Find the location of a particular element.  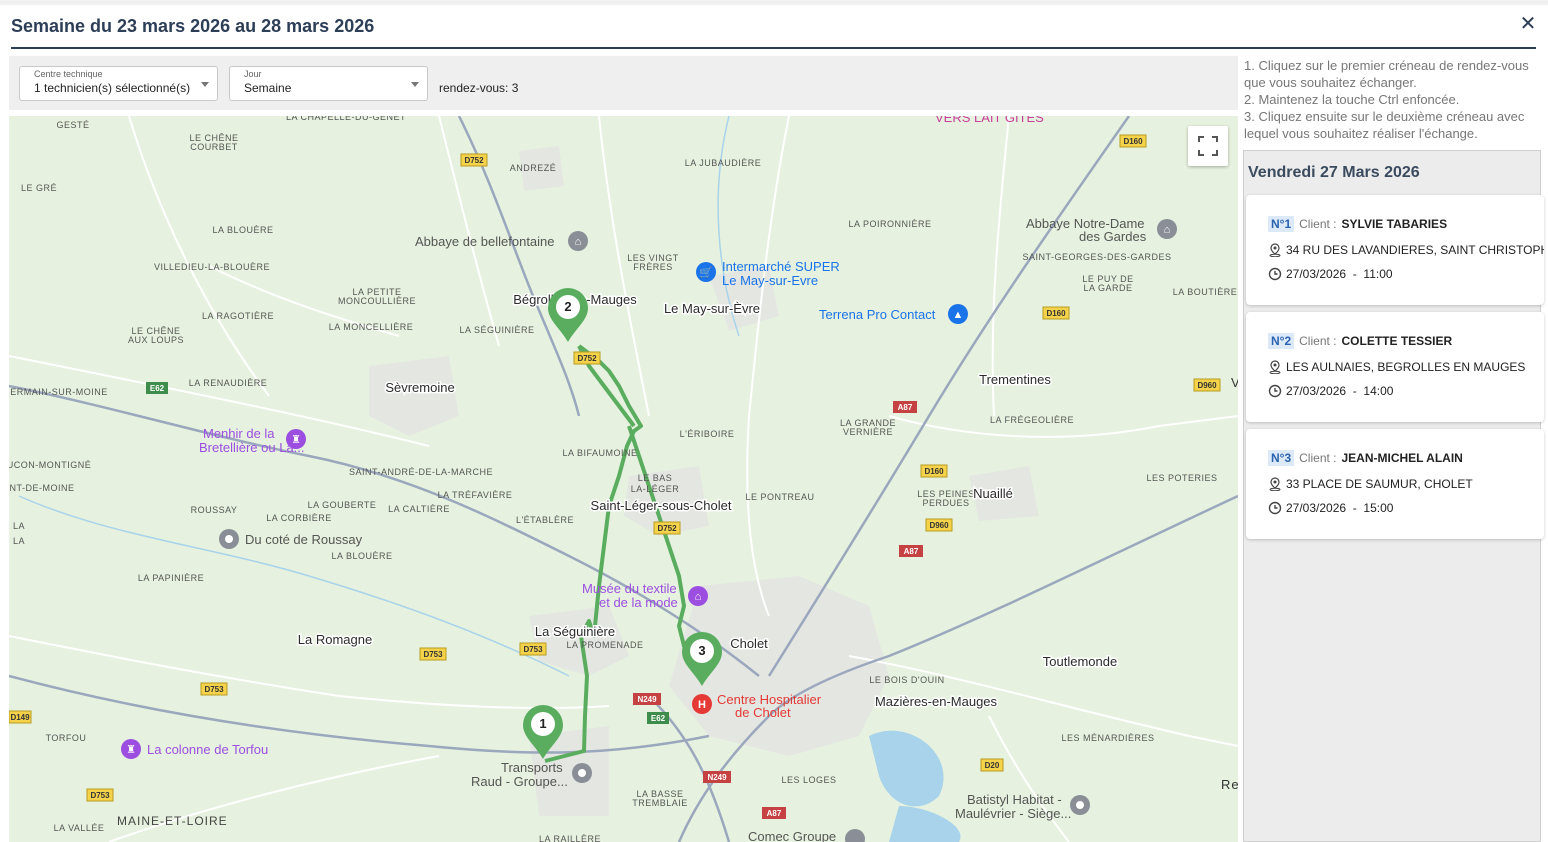

page-title: Semaine du 23 mars 2026 au 28 mars 2026 is located at coordinates (193, 26).